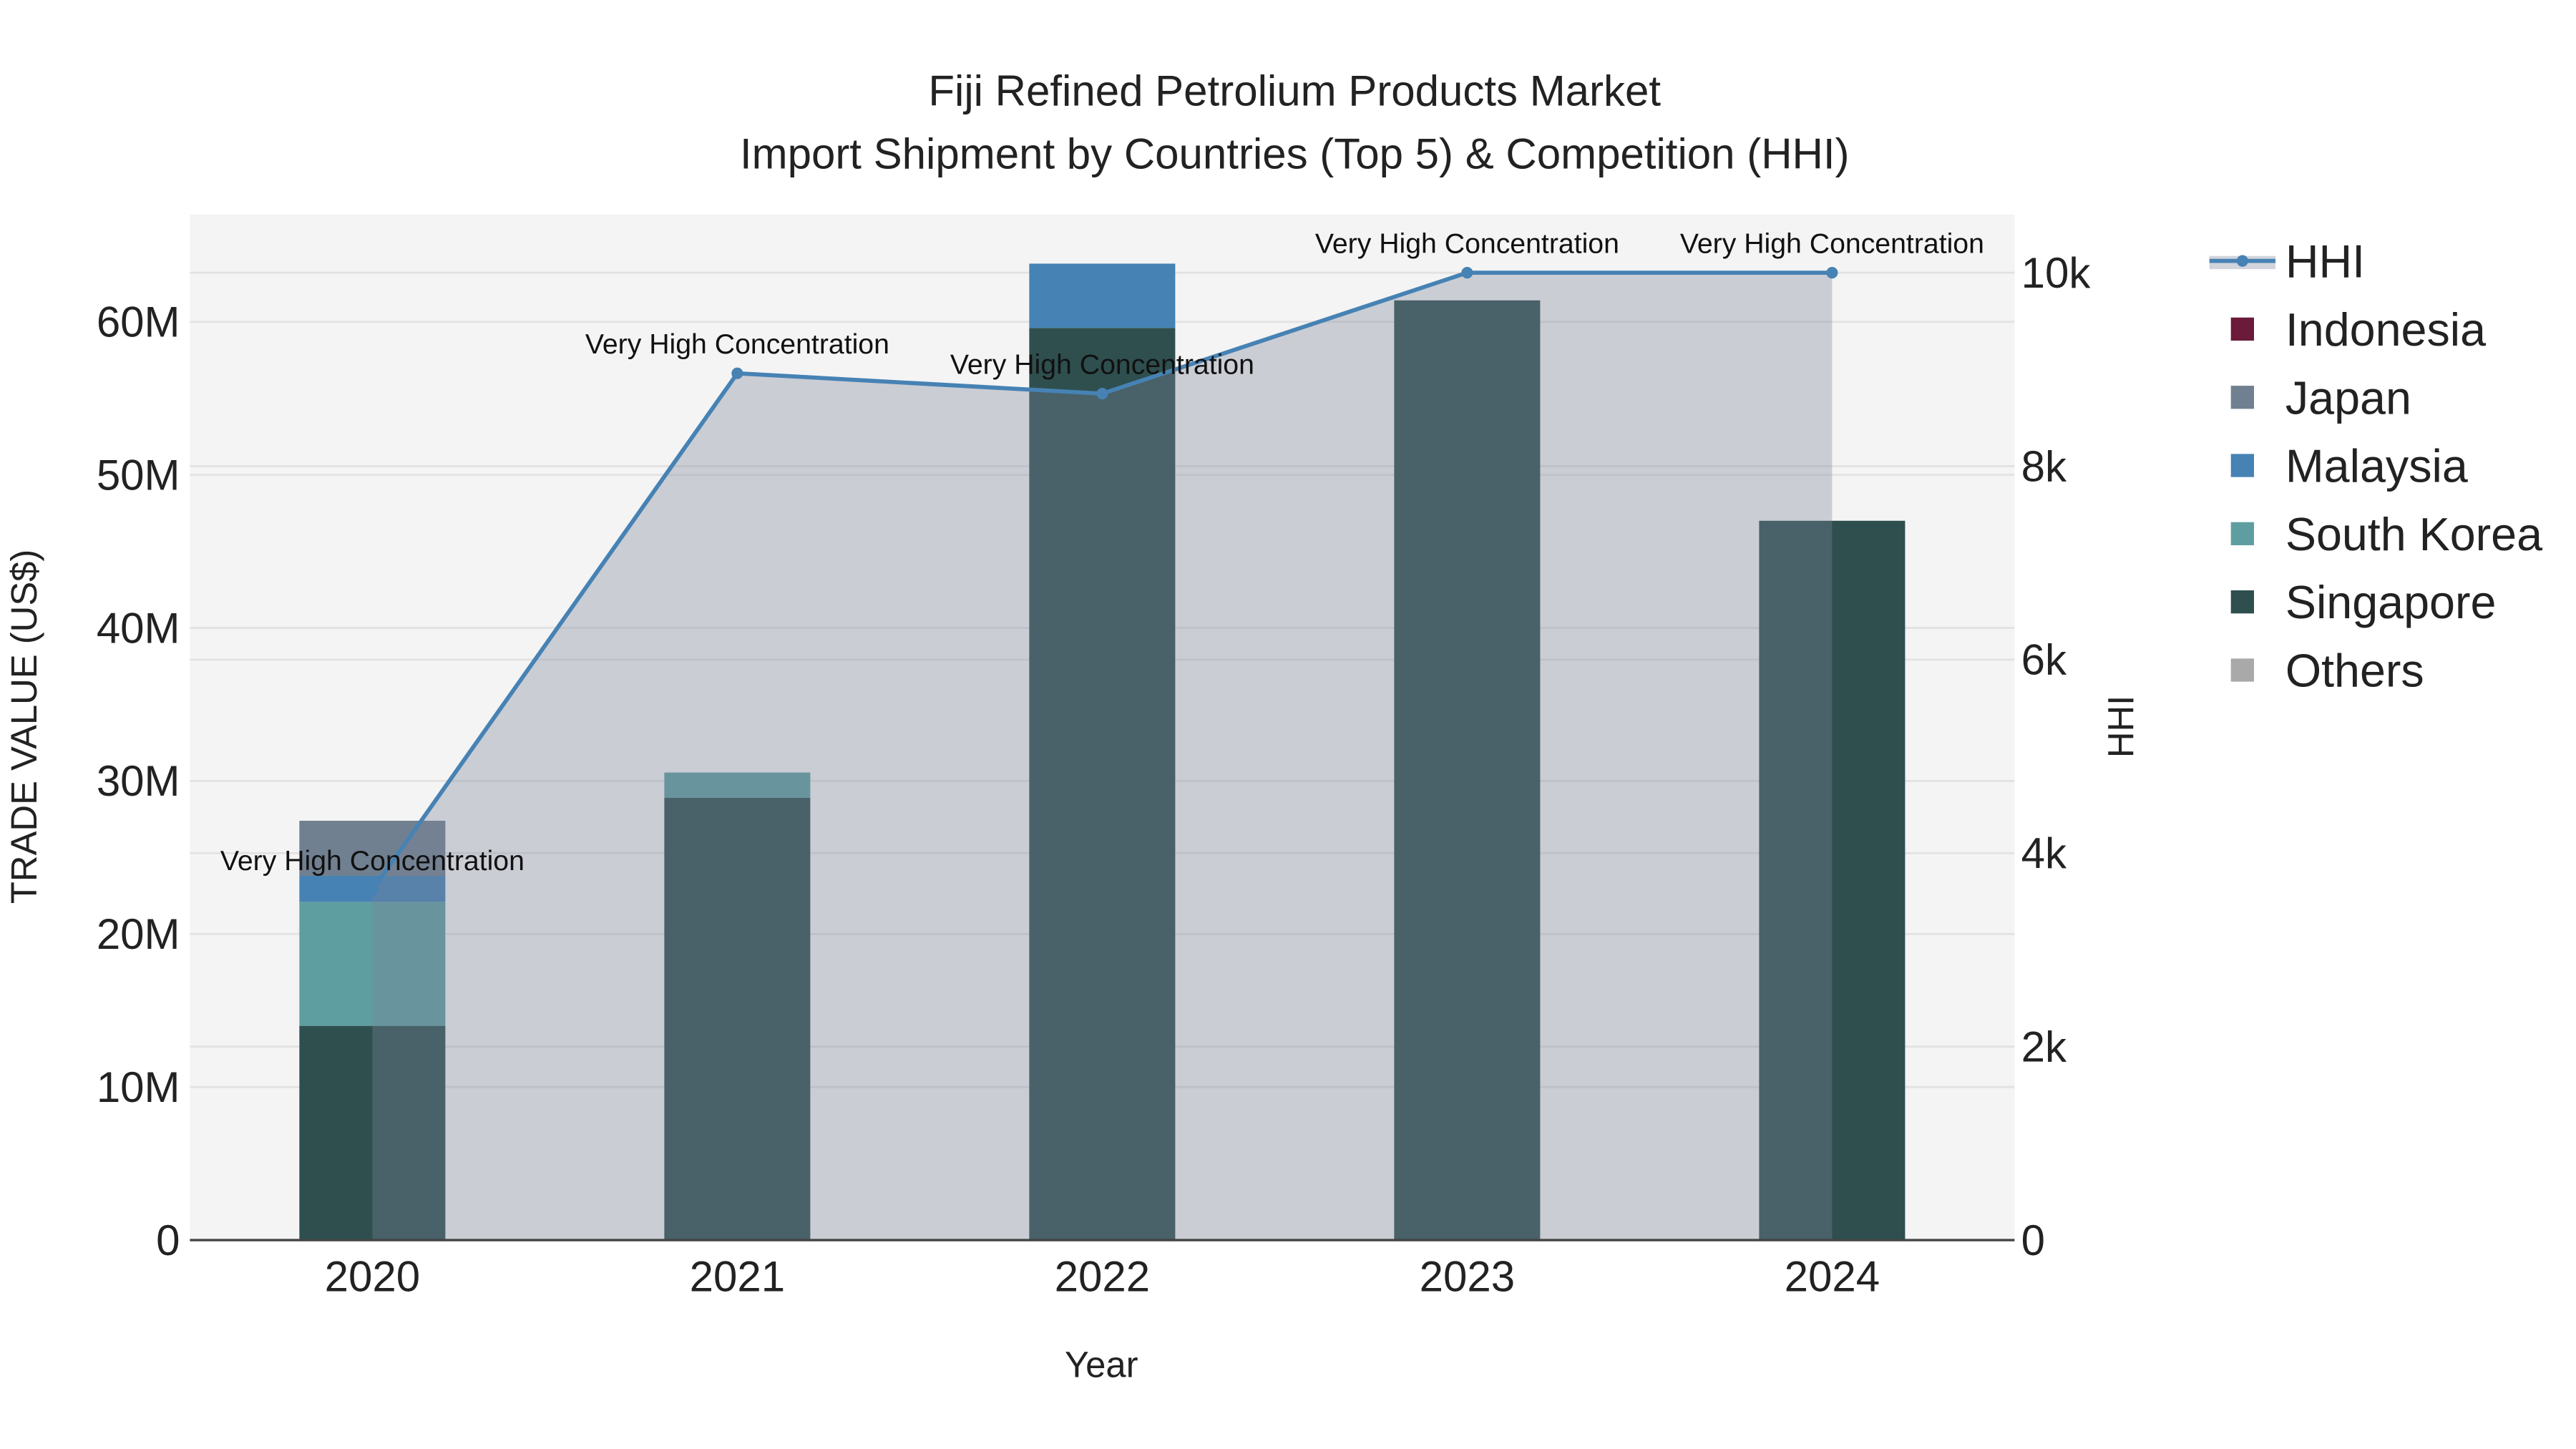  What do you see at coordinates (2033, 1240) in the screenshot?
I see `y2-tick-label: 0` at bounding box center [2033, 1240].